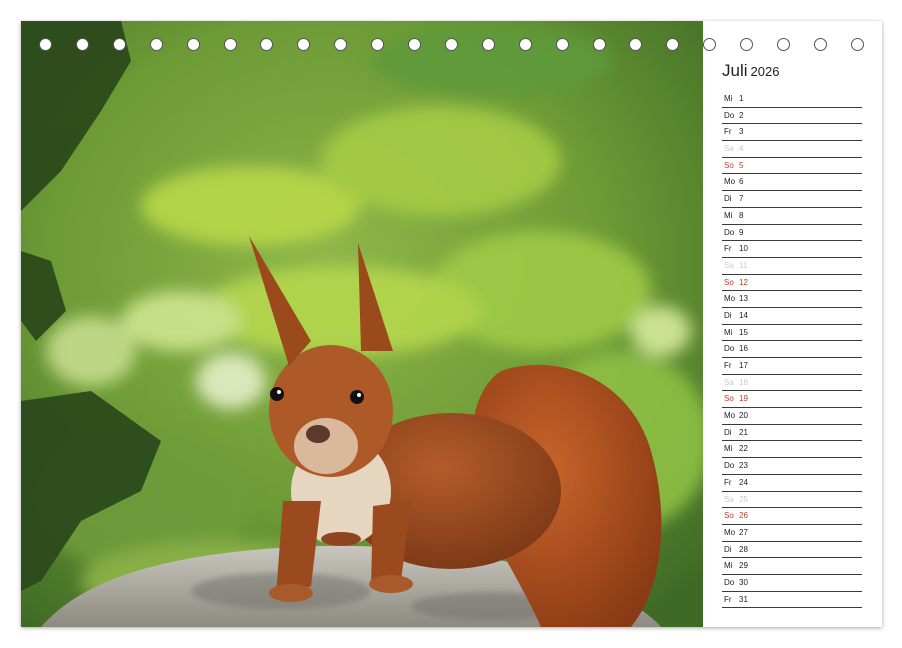 This screenshot has height=648, width=902. What do you see at coordinates (792, 299) in the screenshot?
I see `day-row: Mo 13` at bounding box center [792, 299].